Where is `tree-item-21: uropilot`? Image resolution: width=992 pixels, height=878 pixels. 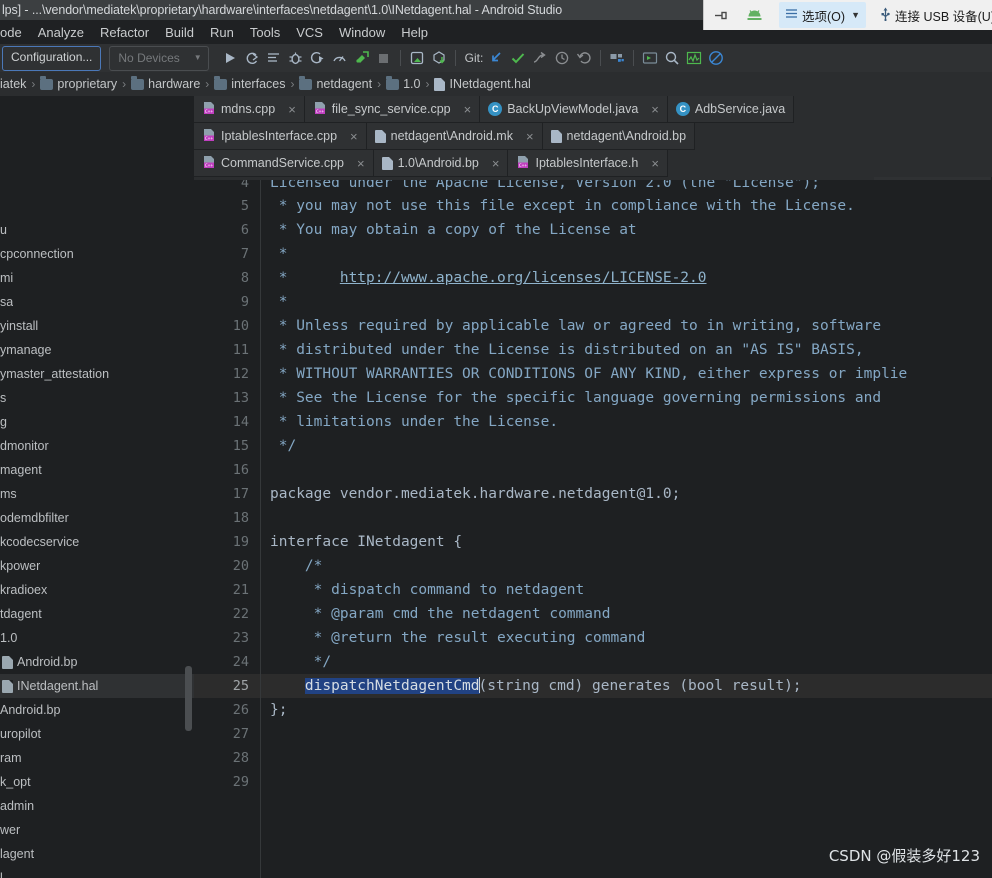 tree-item-21: uropilot is located at coordinates (97, 734).